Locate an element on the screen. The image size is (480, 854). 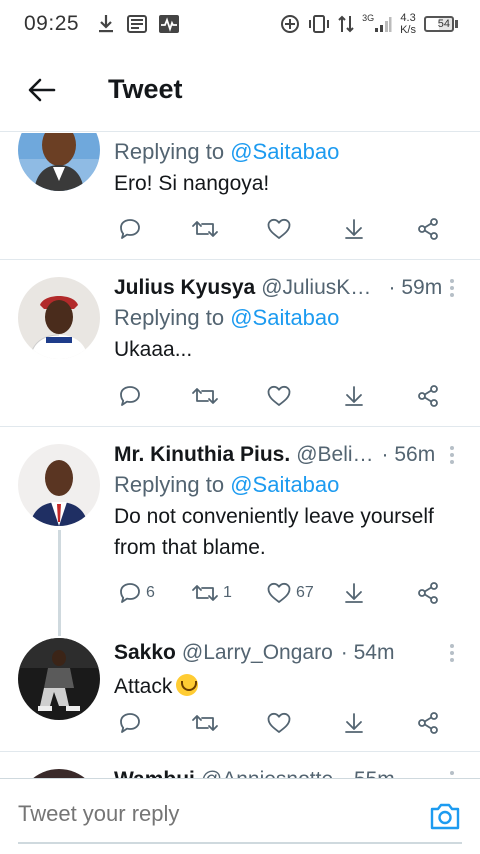
reply-bar is located at coordinates (240, 816).